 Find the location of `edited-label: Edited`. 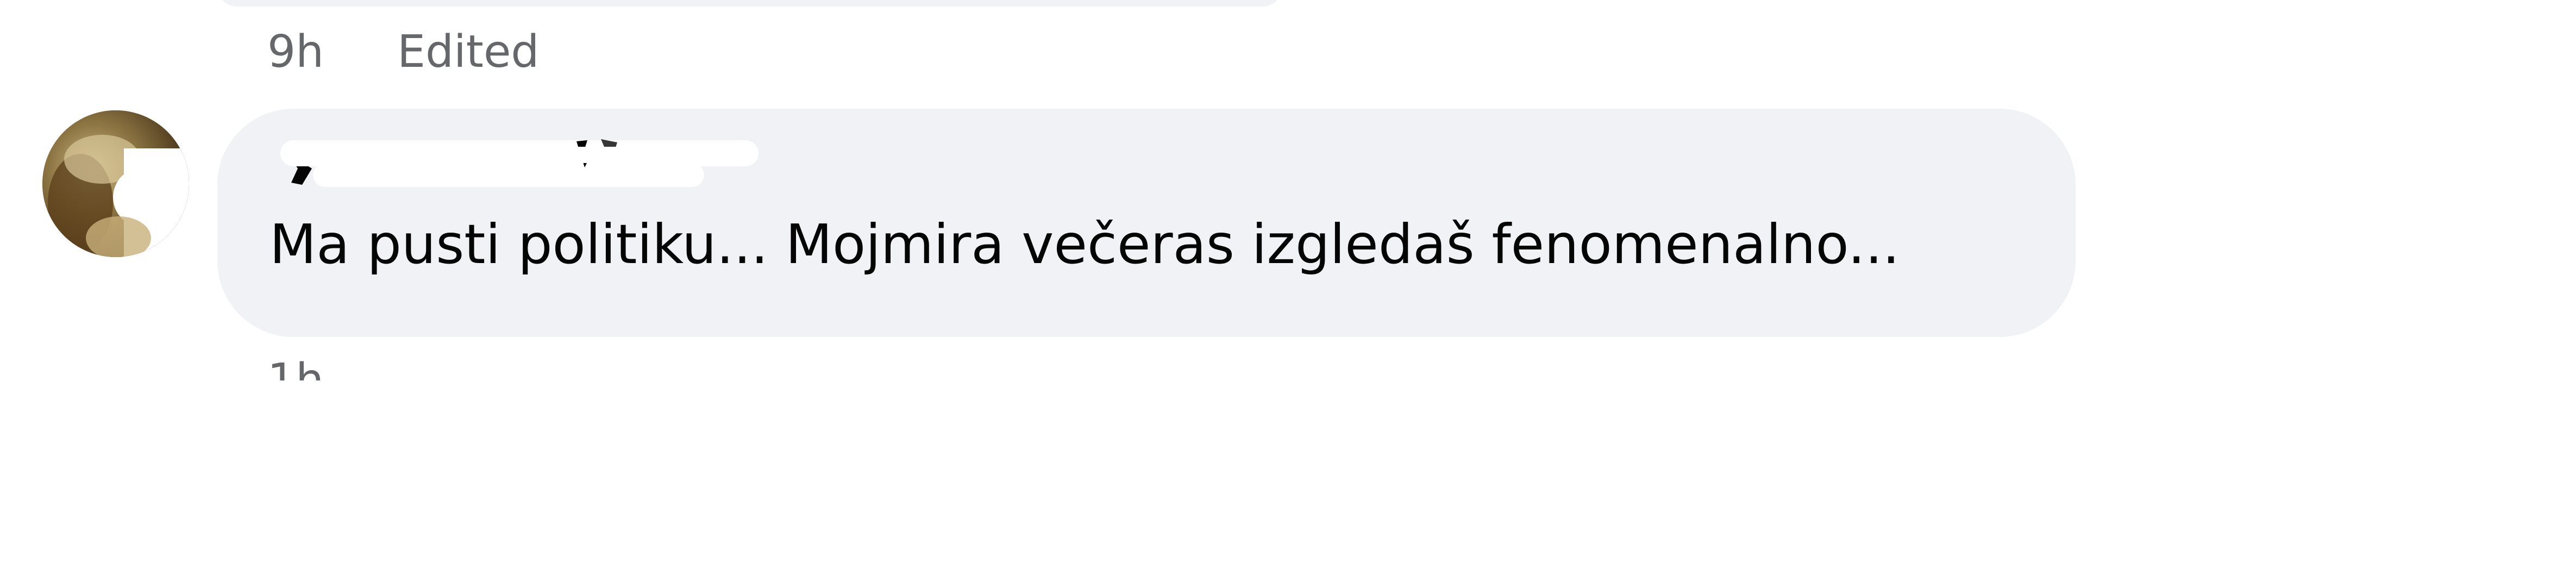

edited-label: Edited is located at coordinates (468, 52).